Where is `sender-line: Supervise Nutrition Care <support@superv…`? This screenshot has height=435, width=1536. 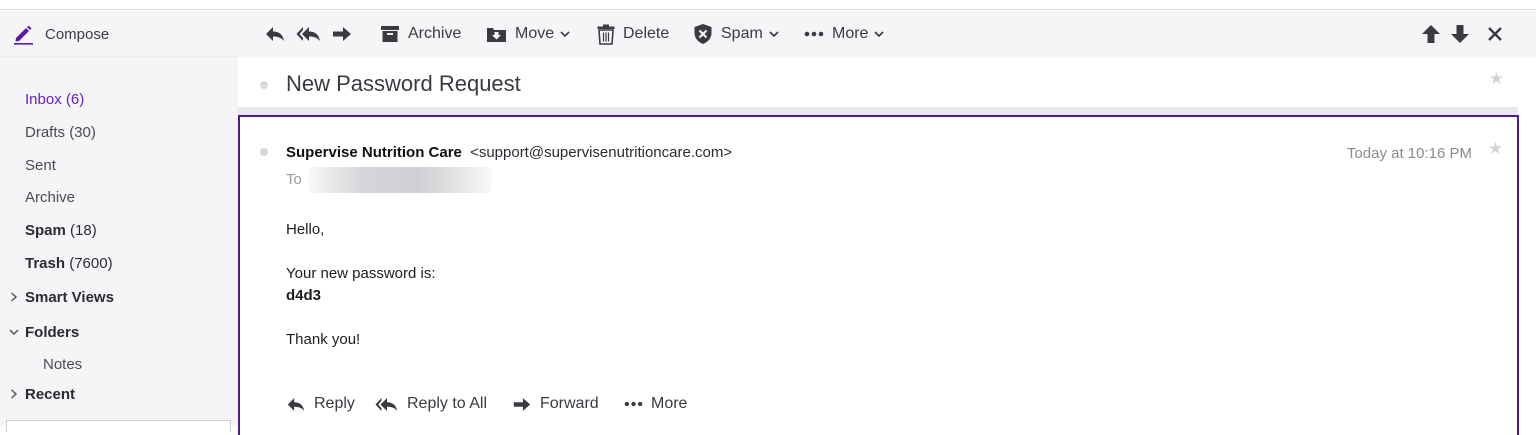 sender-line: Supervise Nutrition Care <support@superv… is located at coordinates (509, 152).